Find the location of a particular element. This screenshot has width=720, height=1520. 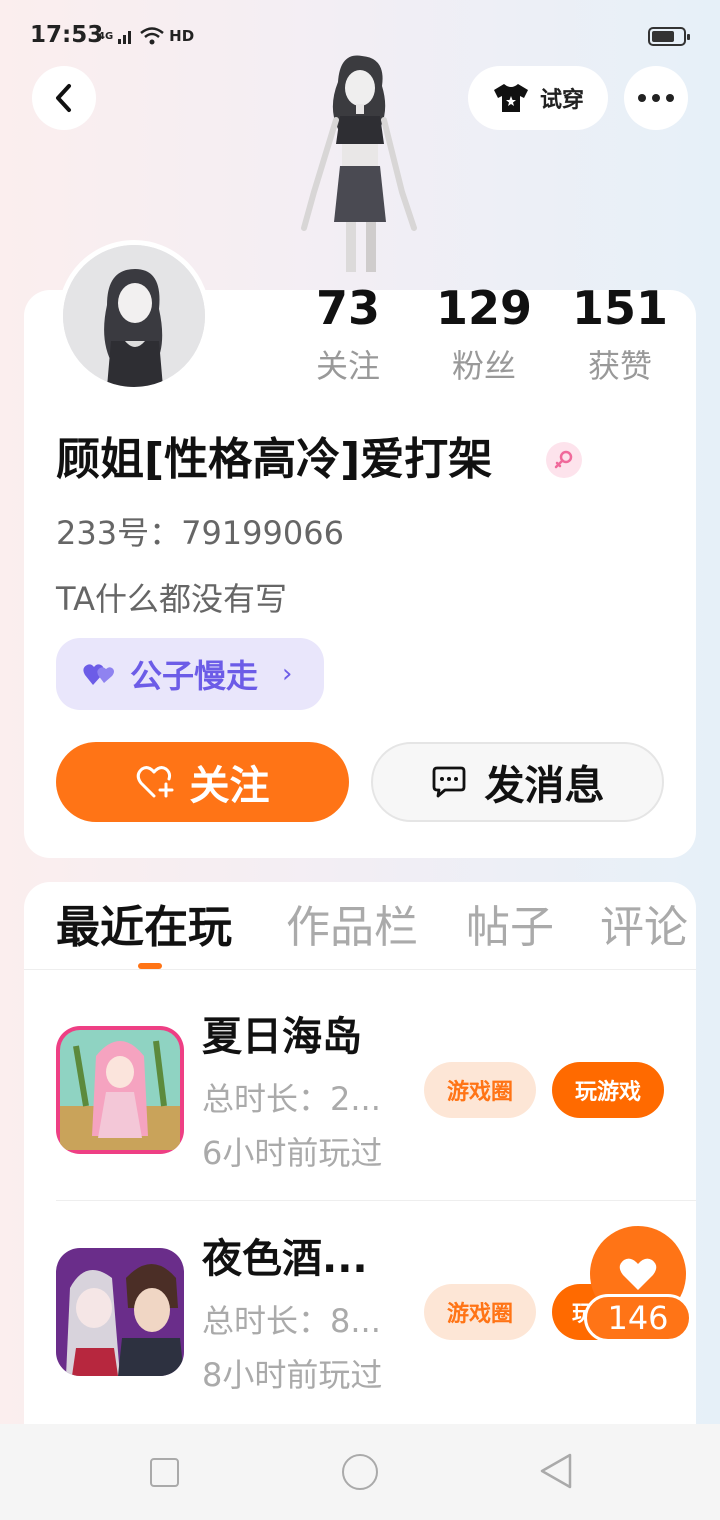

heart-icon is located at coordinates (638, 1274).